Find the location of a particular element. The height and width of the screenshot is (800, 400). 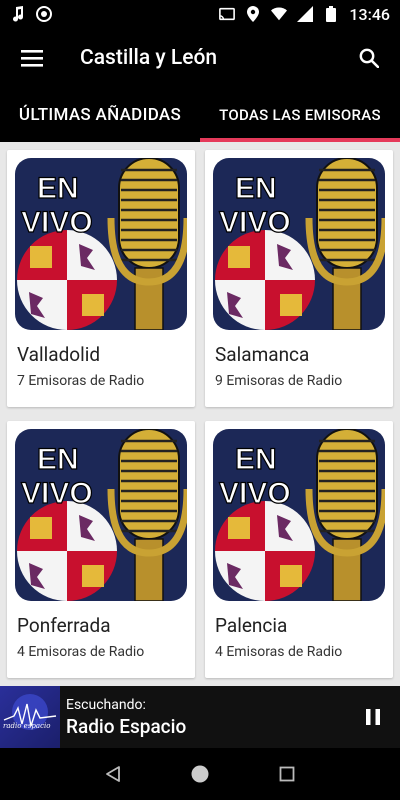

home-icon is located at coordinates (200, 774).